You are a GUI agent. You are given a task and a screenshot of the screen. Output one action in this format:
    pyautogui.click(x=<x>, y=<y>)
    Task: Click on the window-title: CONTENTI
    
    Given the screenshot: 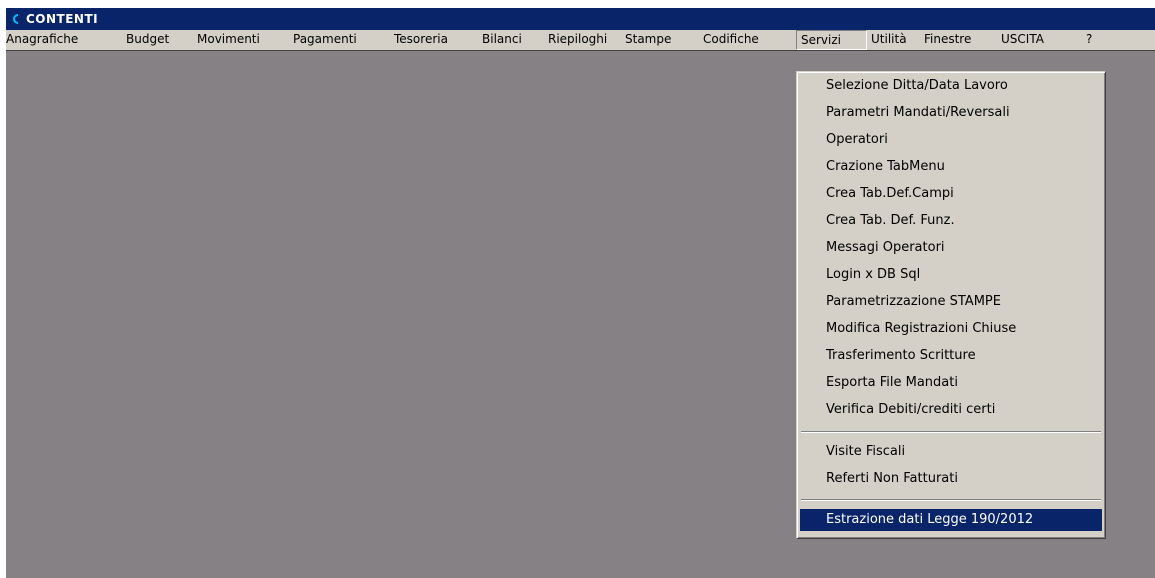 What is the action you would take?
    pyautogui.click(x=62, y=19)
    